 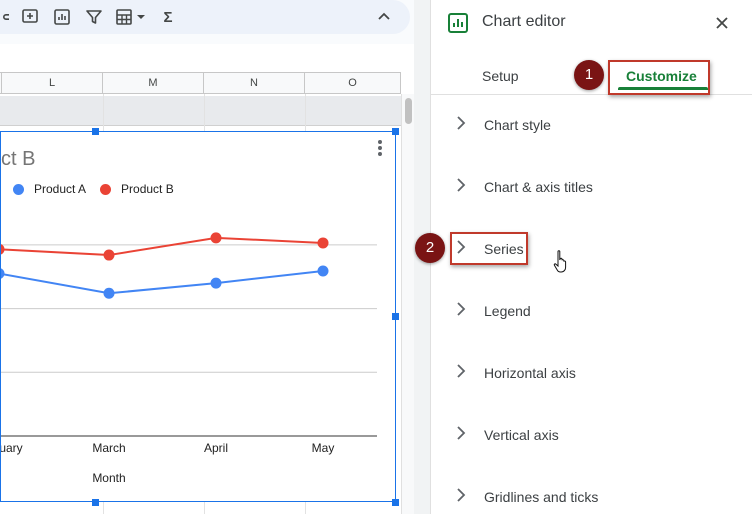 What do you see at coordinates (216, 448) in the screenshot?
I see `x-tick-label: April` at bounding box center [216, 448].